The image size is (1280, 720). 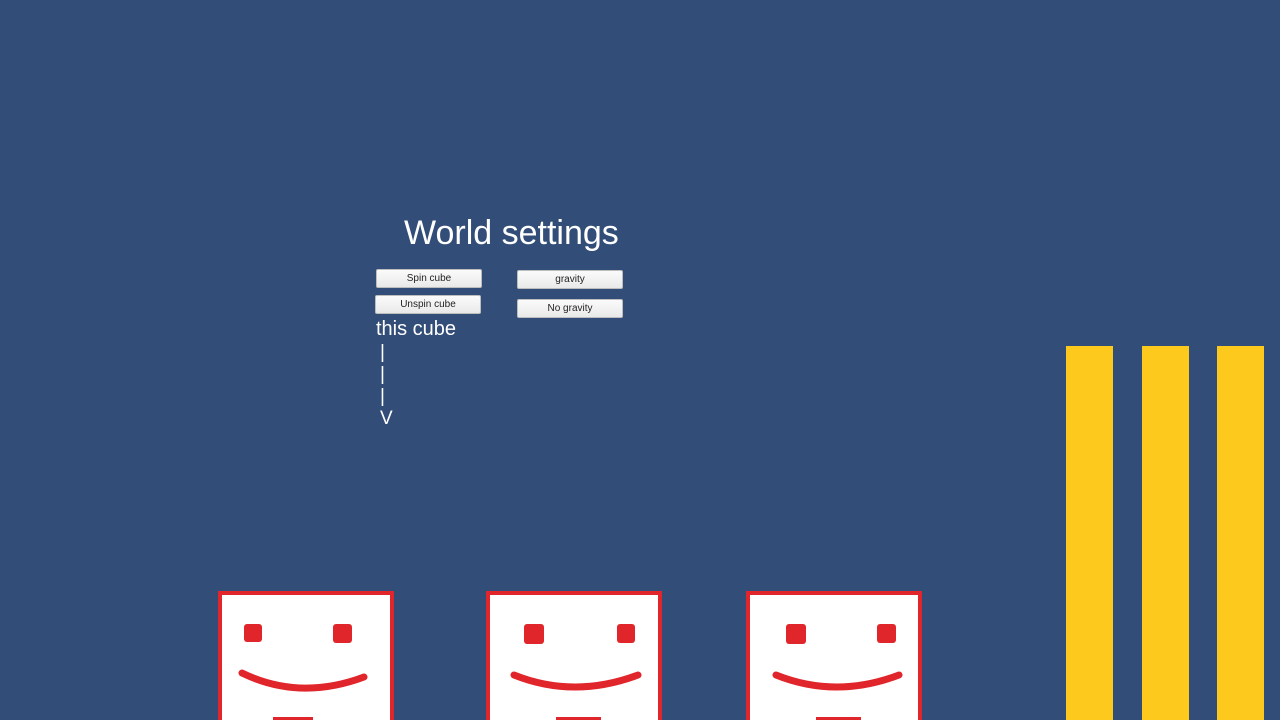 I want to click on spin-cube-button: Spin cube, so click(x=429, y=278).